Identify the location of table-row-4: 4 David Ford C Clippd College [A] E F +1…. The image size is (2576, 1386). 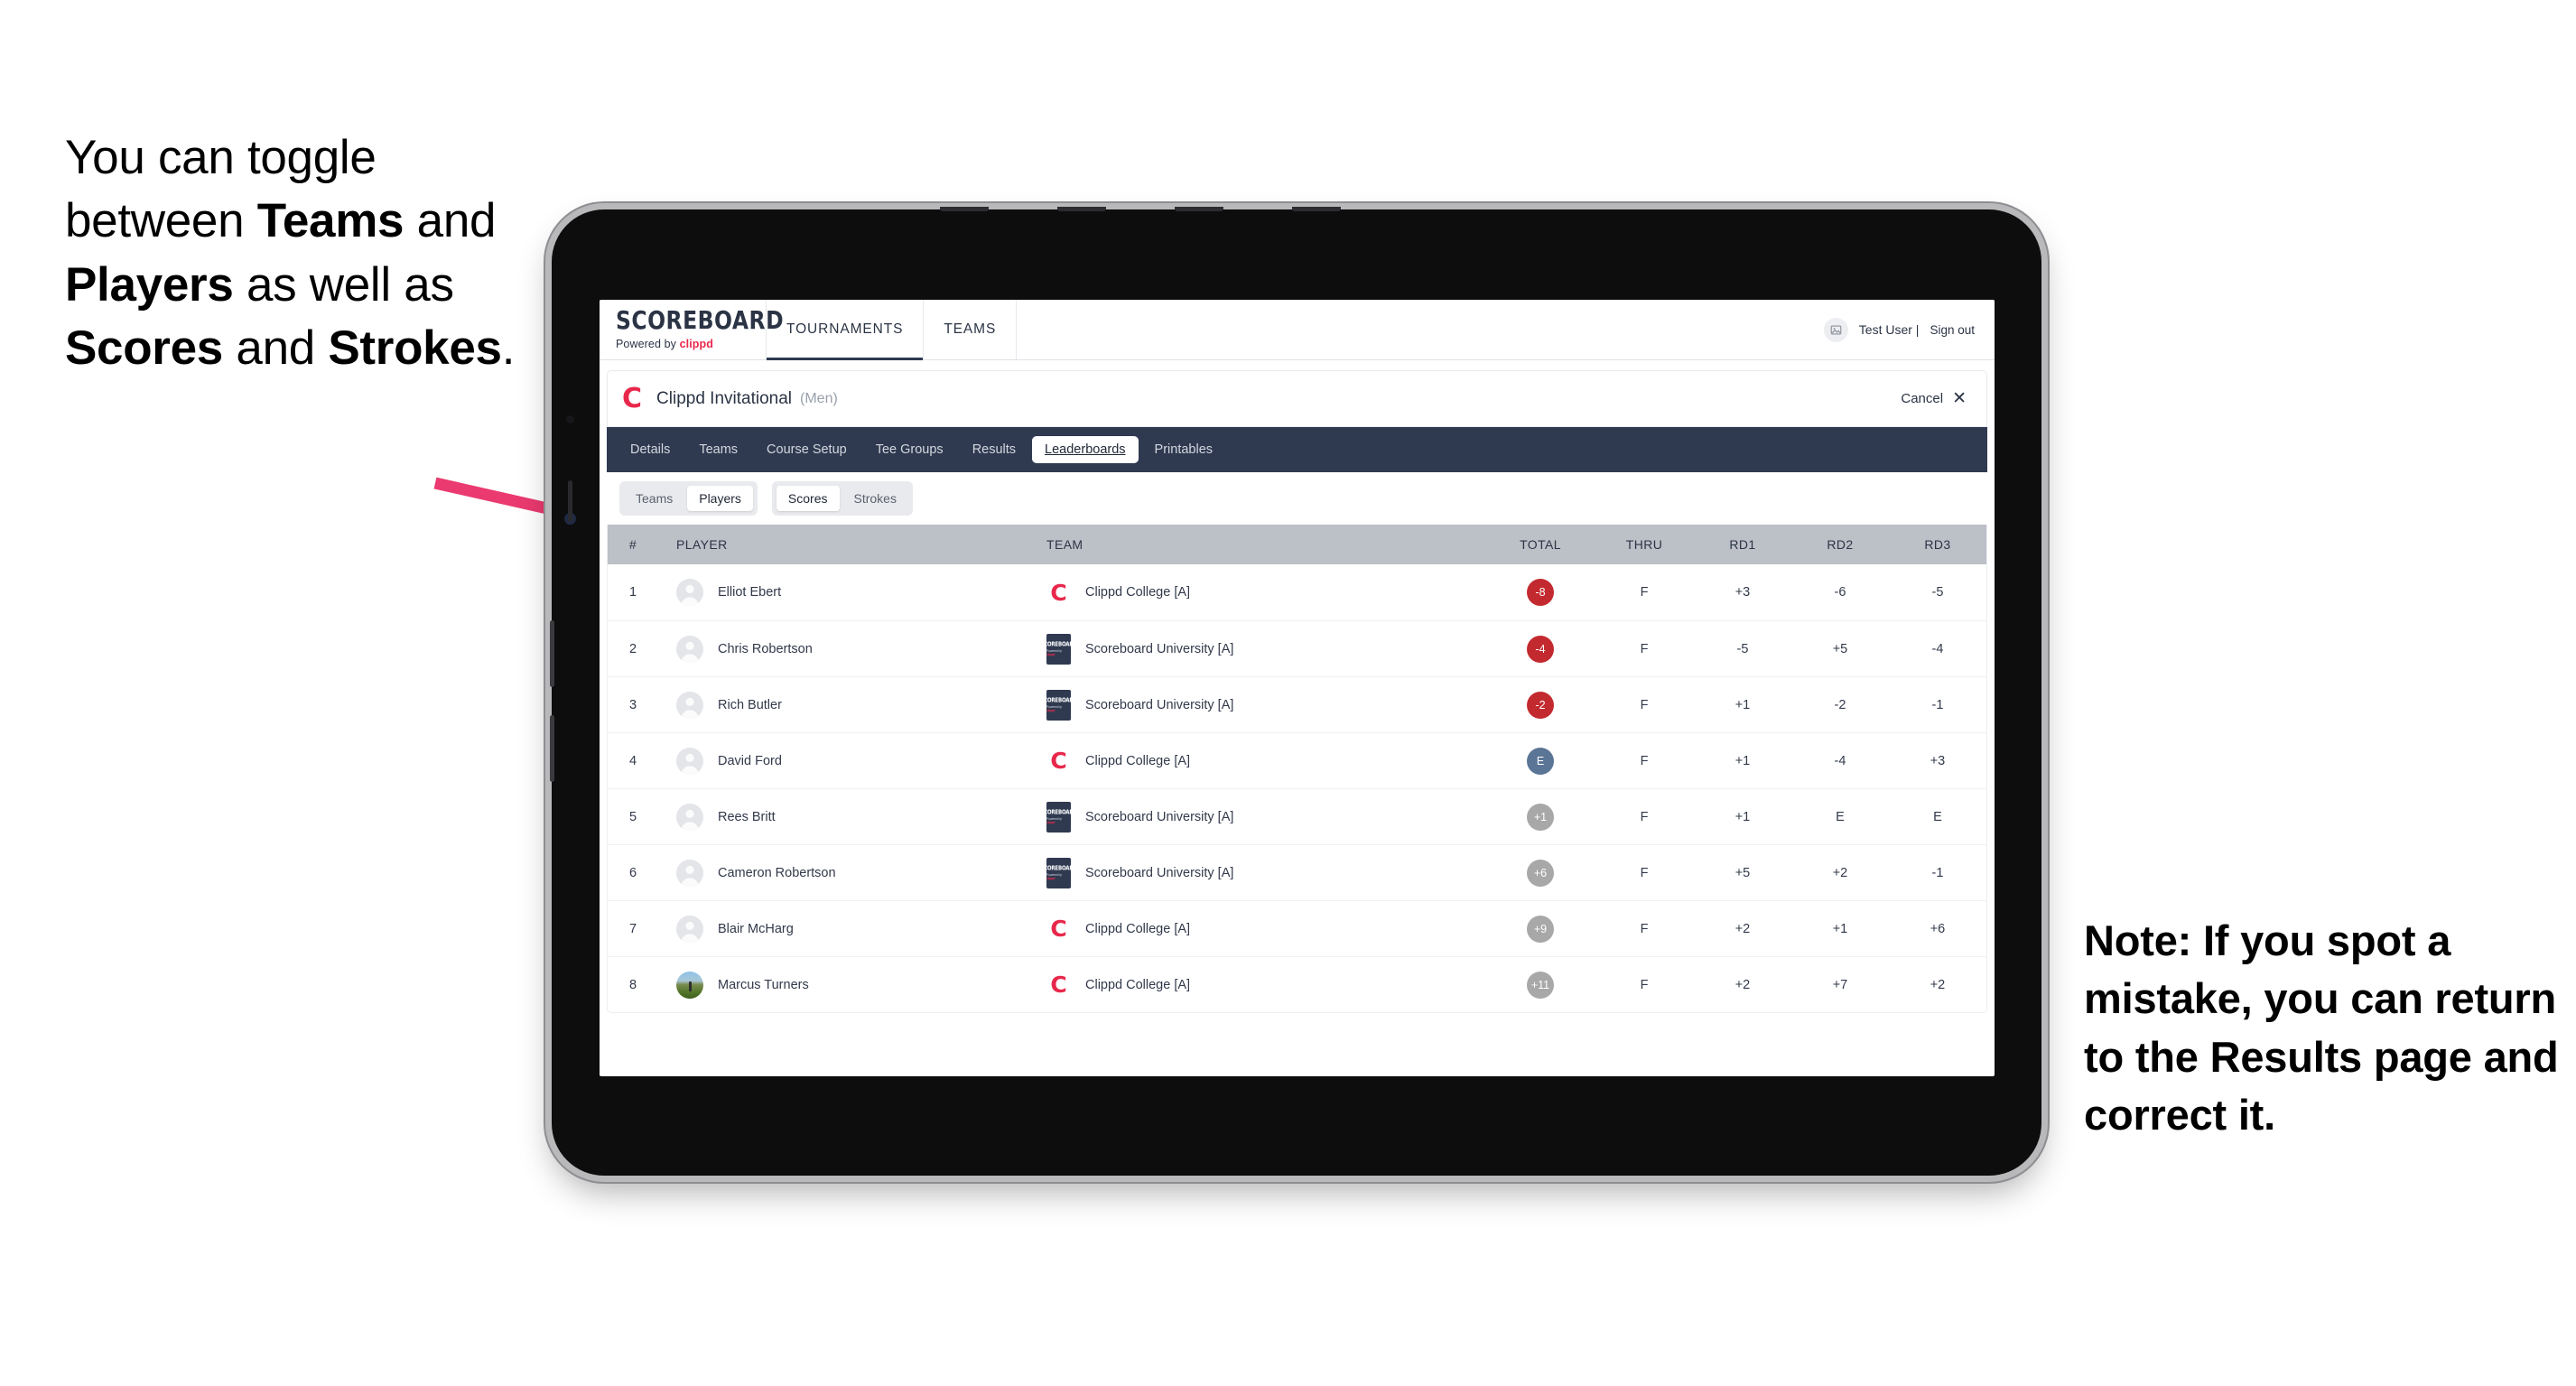
(1297, 760).